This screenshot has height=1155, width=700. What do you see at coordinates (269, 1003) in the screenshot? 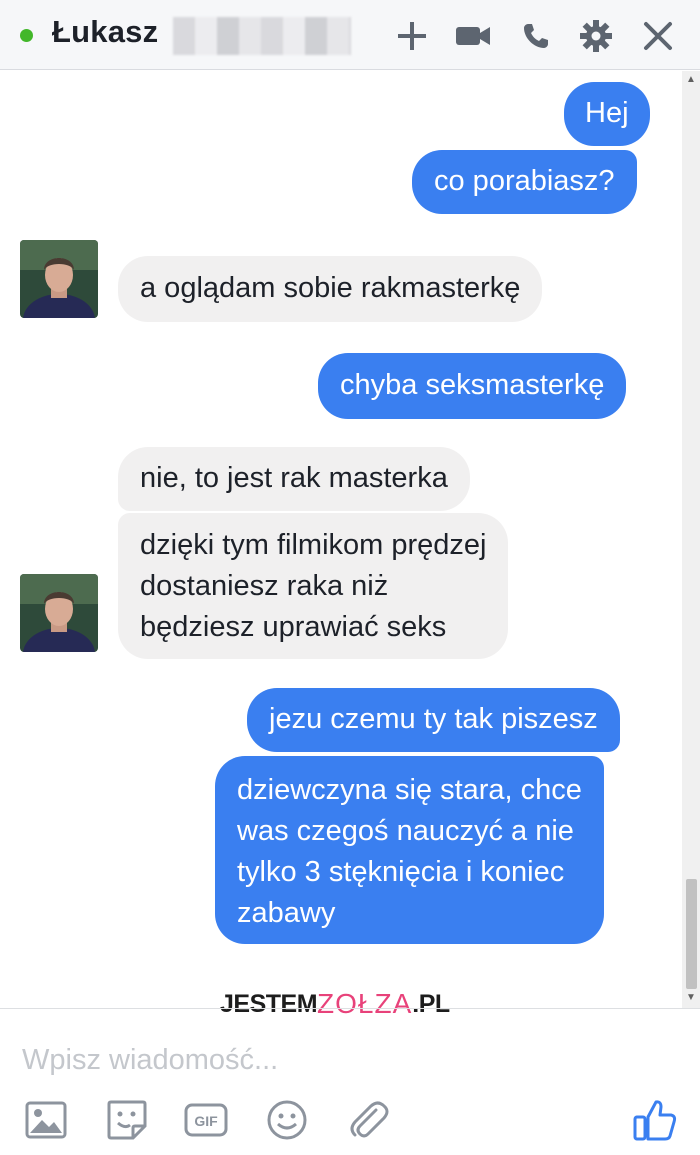
I see `watermark-part1: JESTEM` at bounding box center [269, 1003].